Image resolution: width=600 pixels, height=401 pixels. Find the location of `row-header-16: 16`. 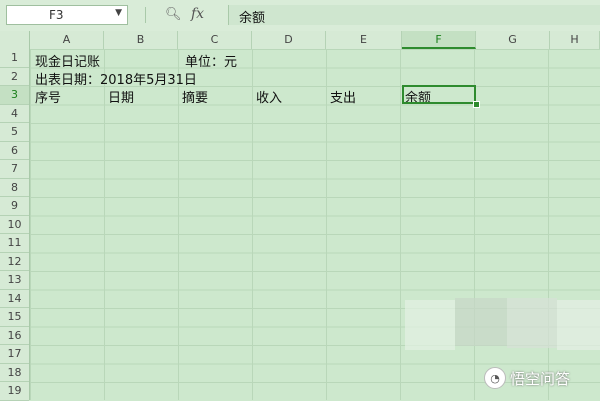

row-header-16: 16 is located at coordinates (14, 336).